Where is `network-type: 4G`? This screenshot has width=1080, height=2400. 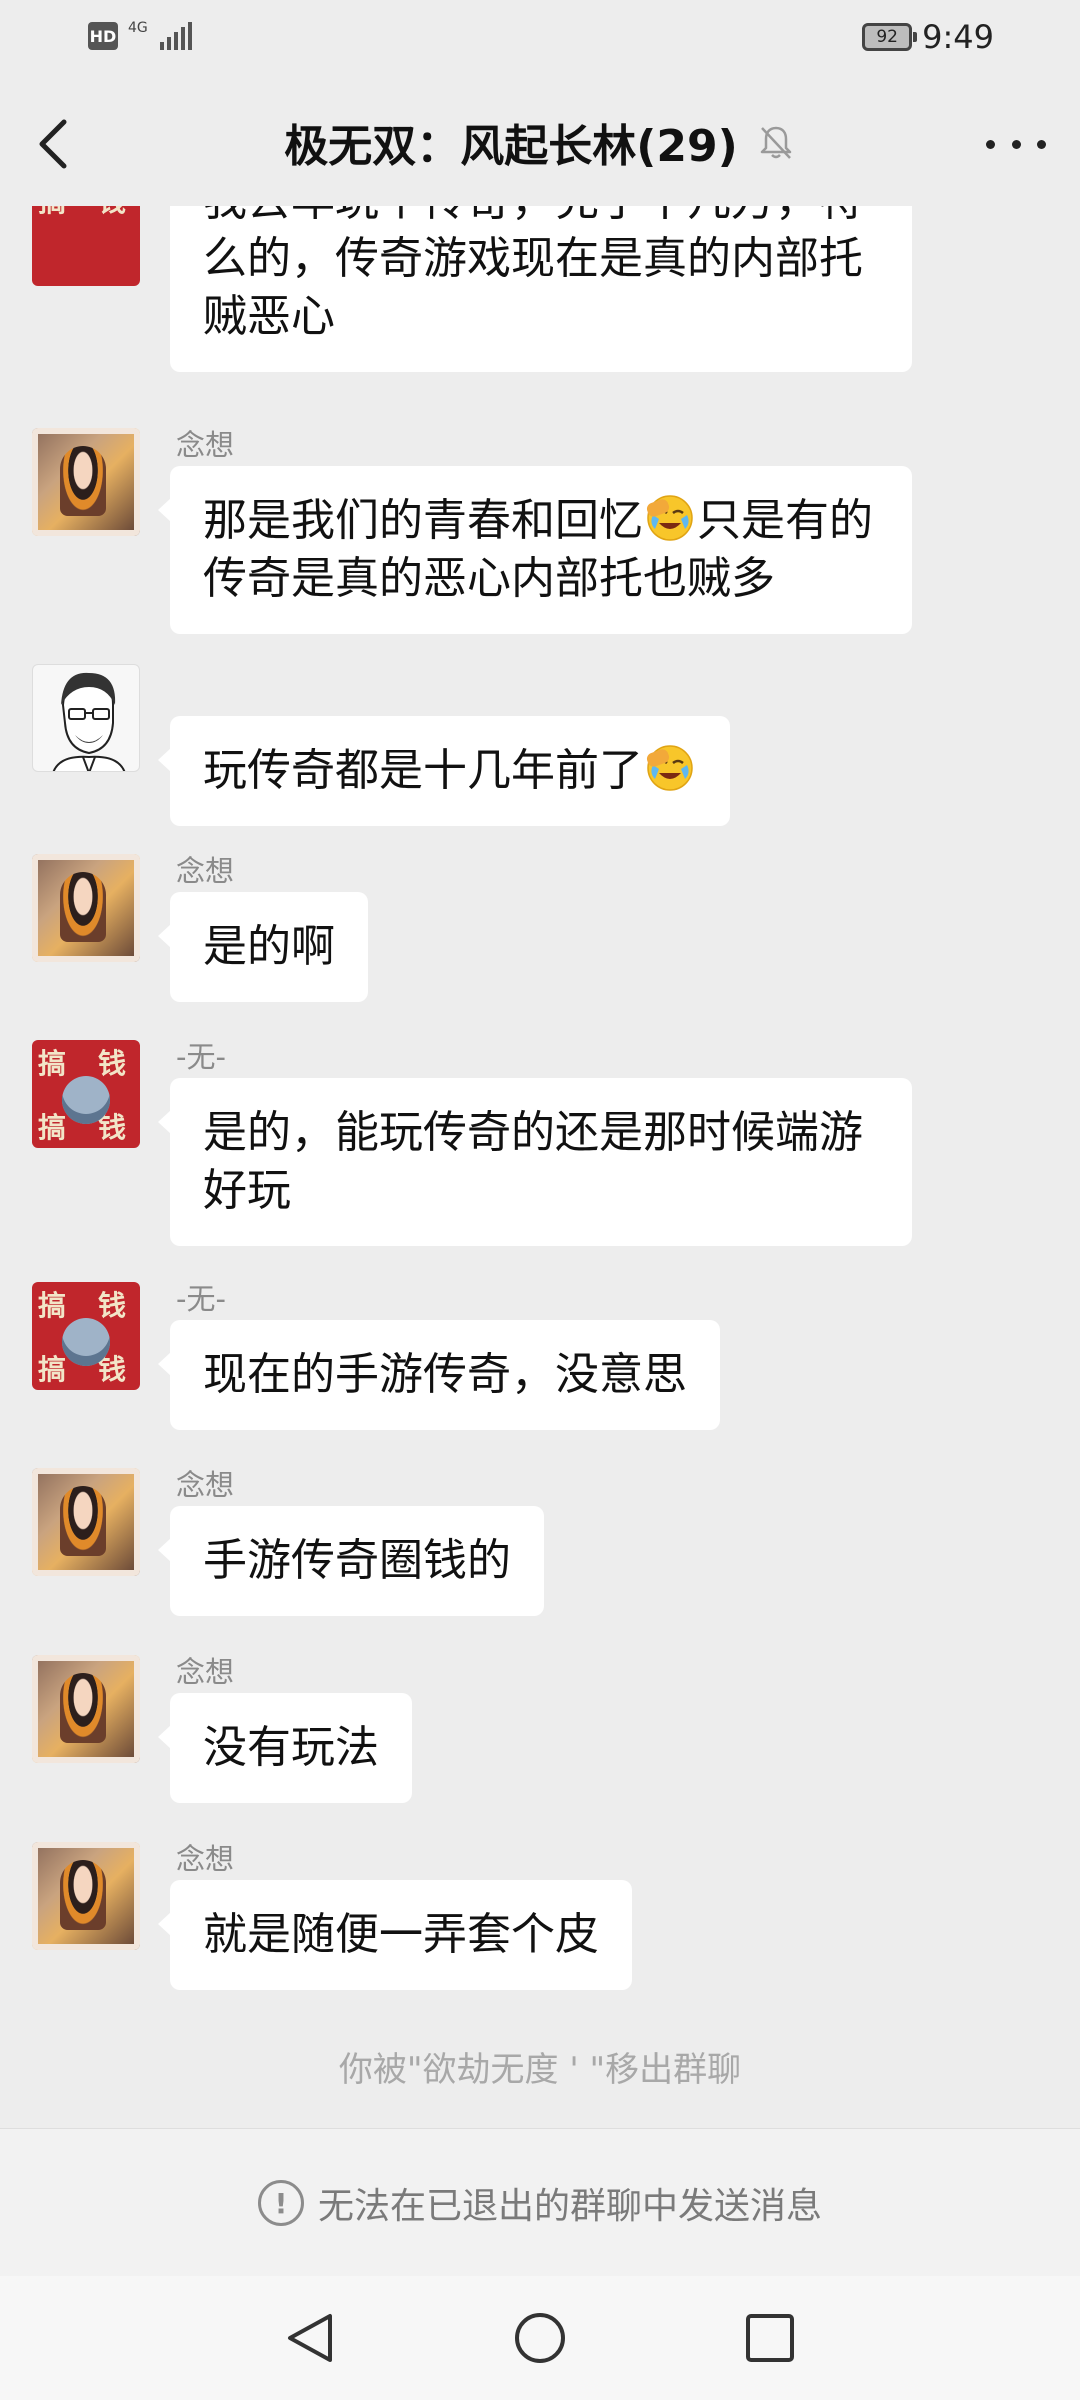
network-type: 4G is located at coordinates (138, 28).